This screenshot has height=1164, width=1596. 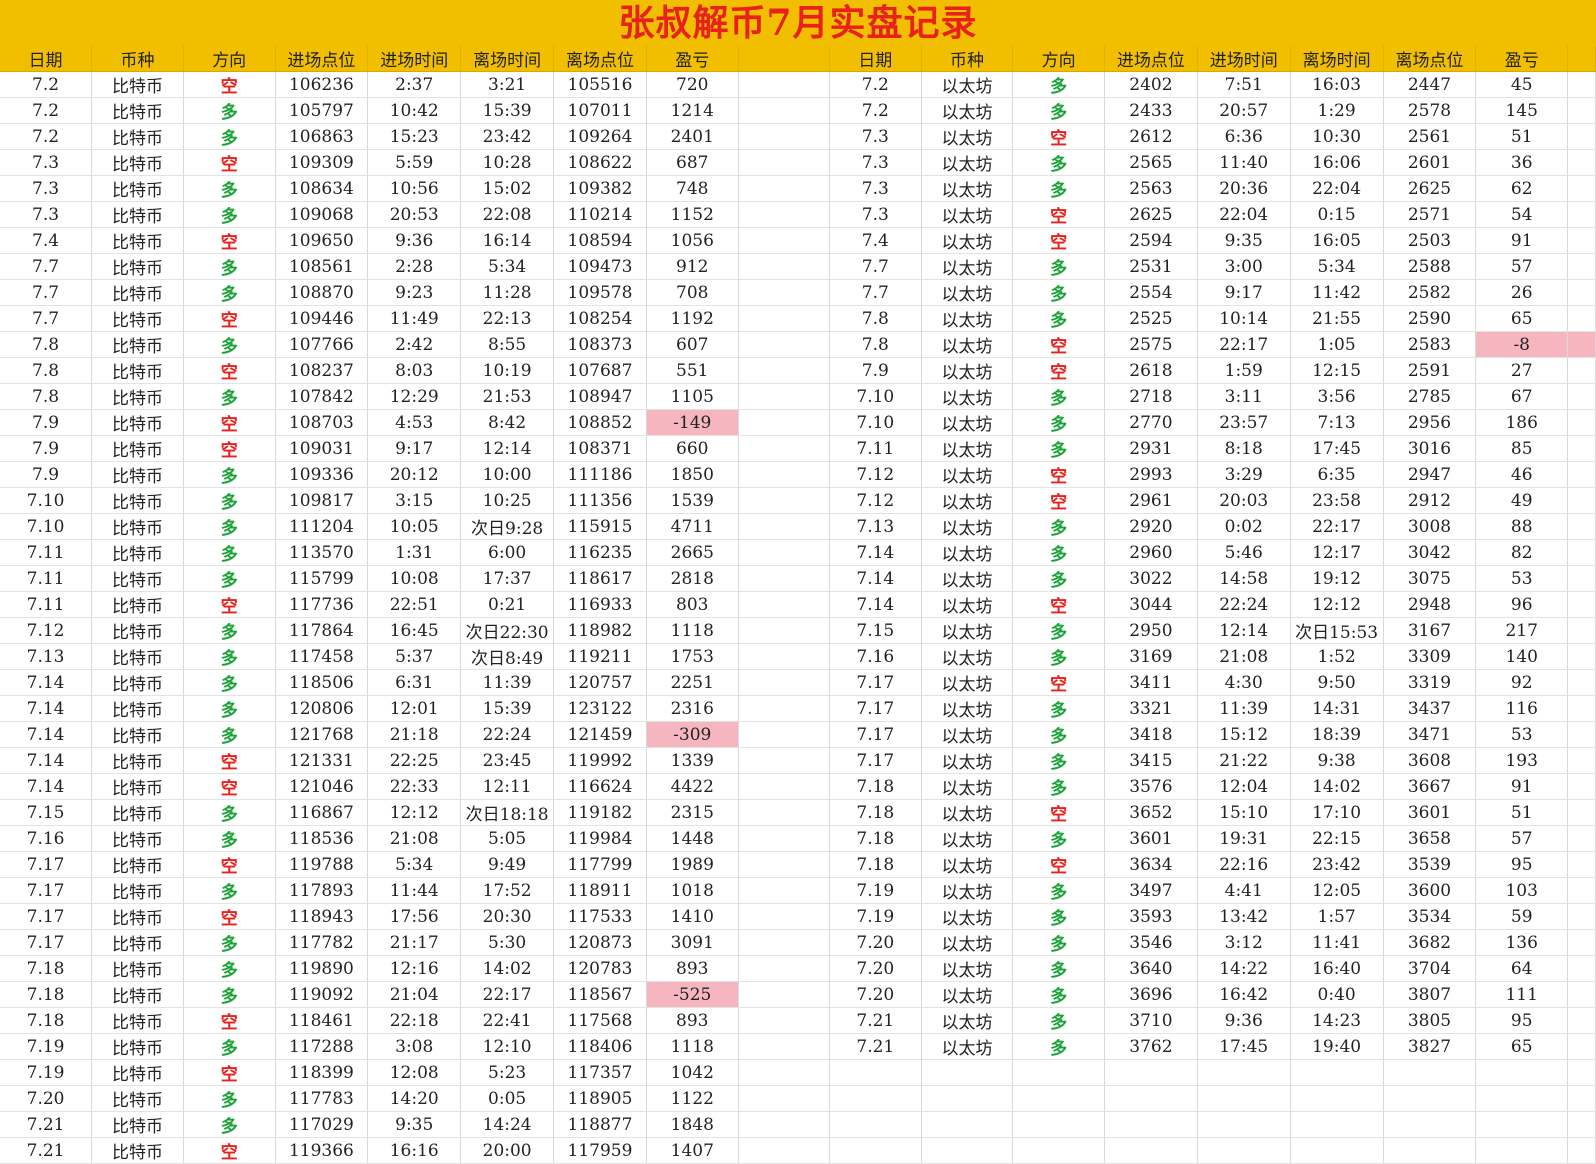 What do you see at coordinates (692, 708) in the screenshot?
I see `btc-pnl-cell: 2316` at bounding box center [692, 708].